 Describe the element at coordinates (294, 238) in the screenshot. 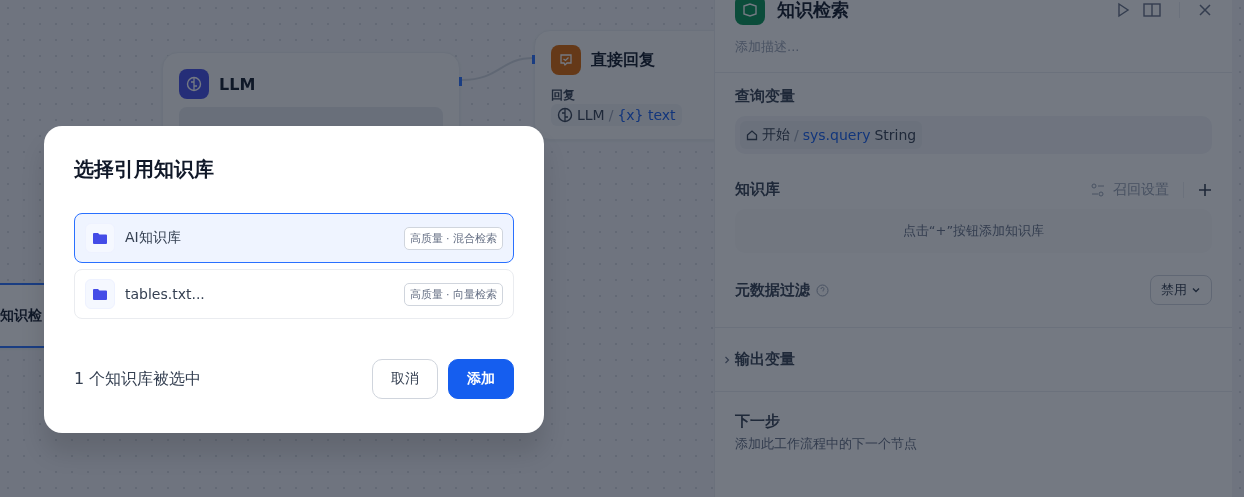

I see `knowledge-base-item: AI知识库 高质量 · 混合检索` at that location.